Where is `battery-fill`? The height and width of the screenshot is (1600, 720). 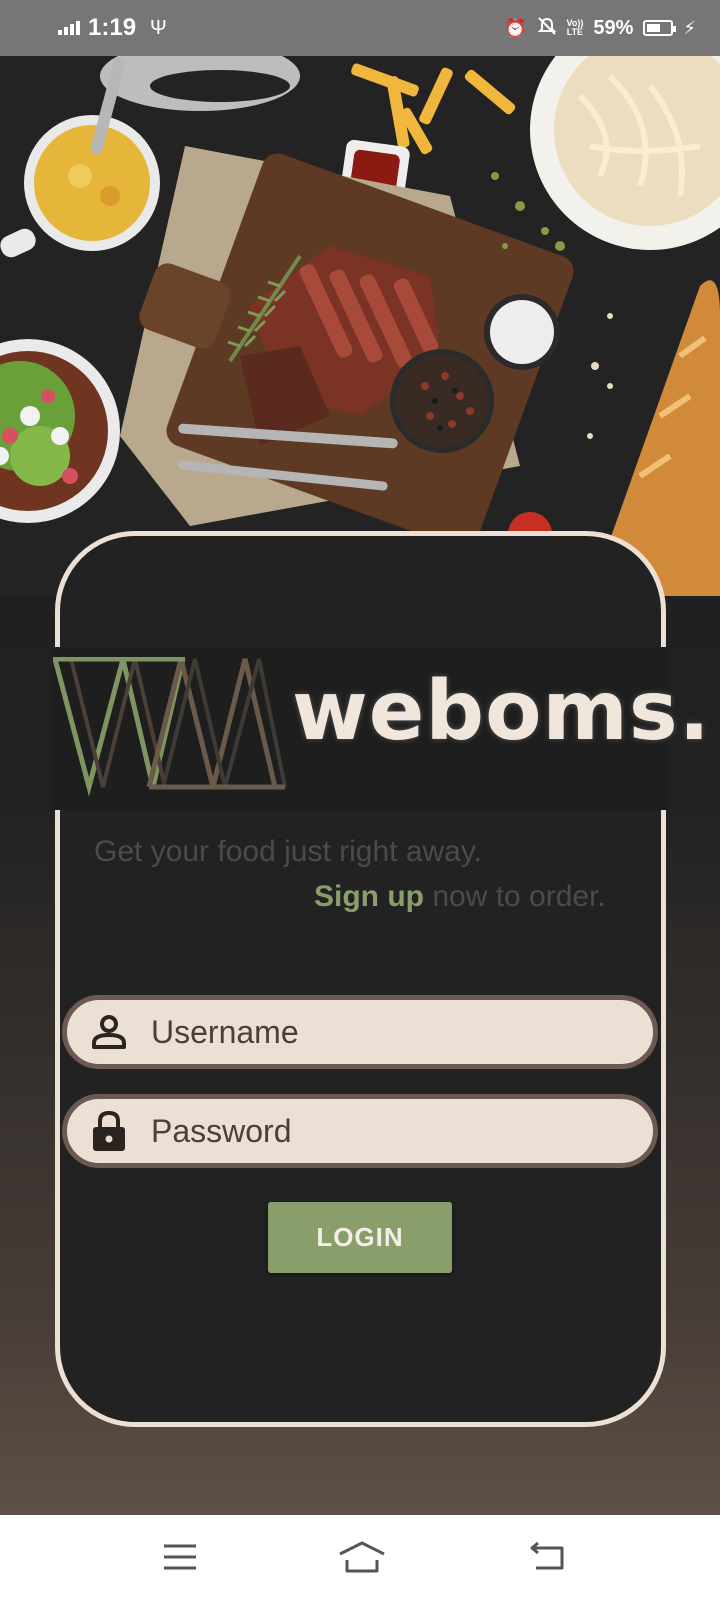 battery-fill is located at coordinates (654, 28).